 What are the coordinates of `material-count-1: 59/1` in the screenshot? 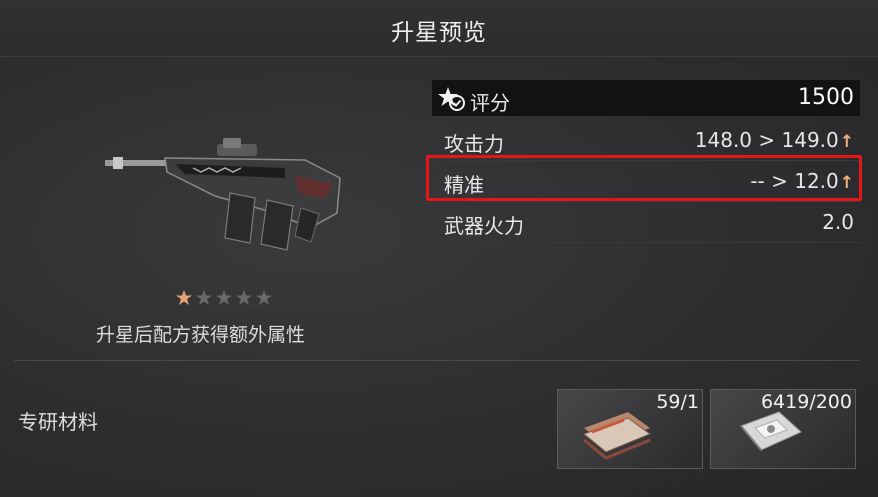 It's located at (677, 402).